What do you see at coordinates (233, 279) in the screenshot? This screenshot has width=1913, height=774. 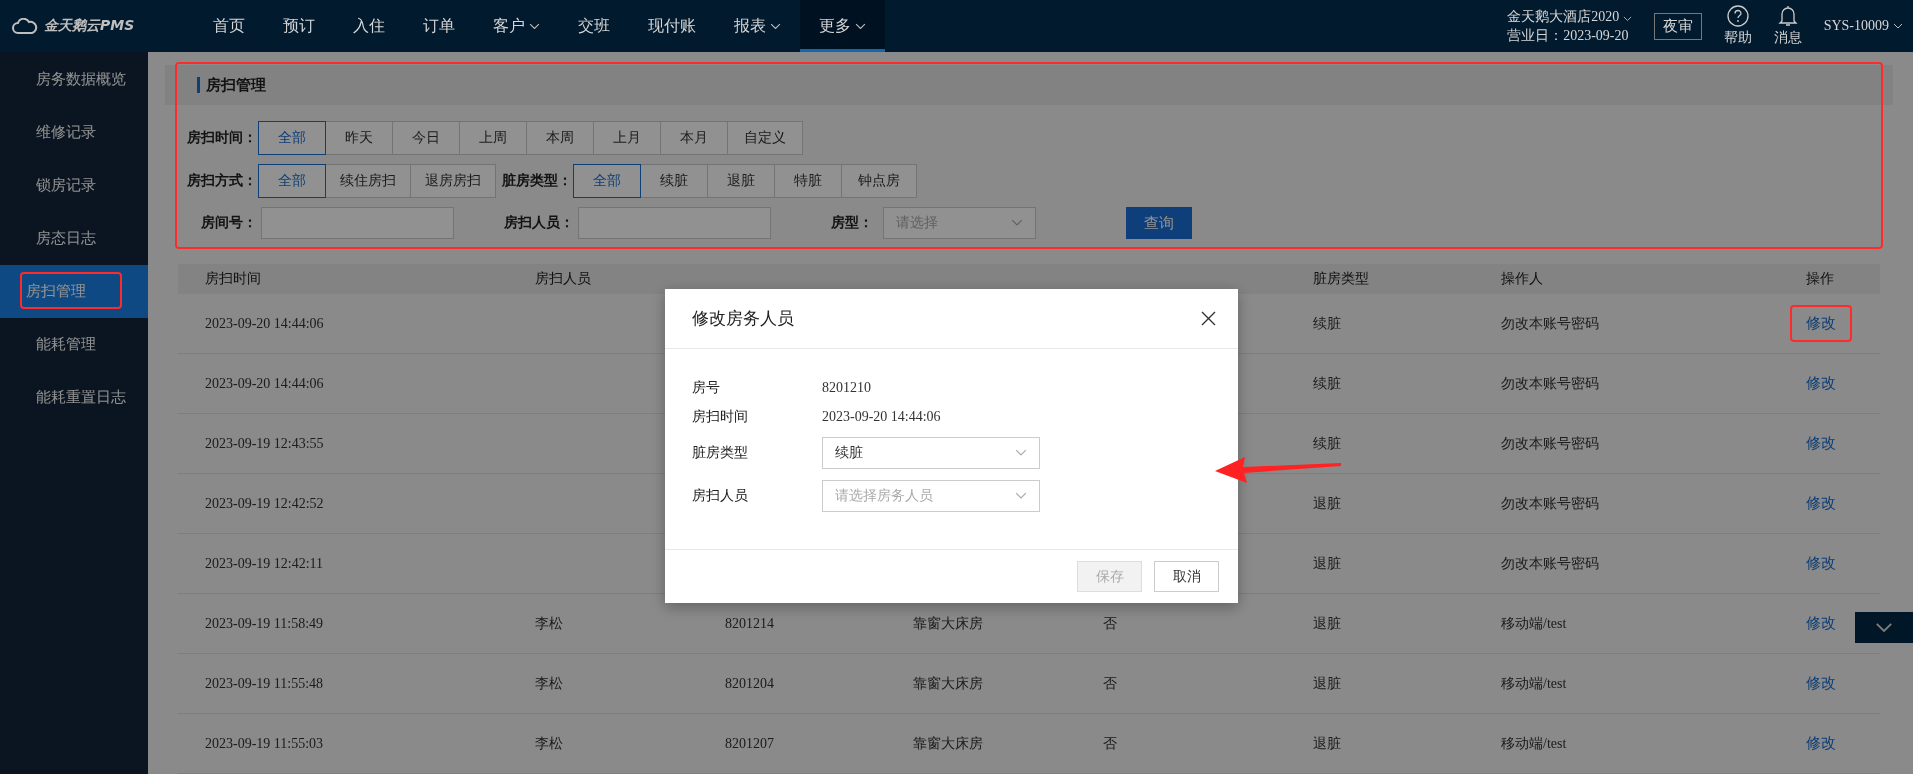 I see `column-header: 房扫时间` at bounding box center [233, 279].